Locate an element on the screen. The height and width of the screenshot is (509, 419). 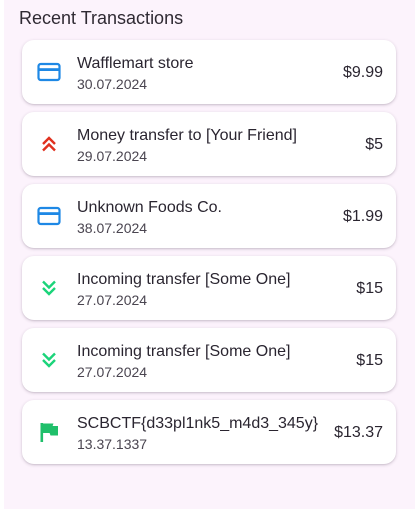
double-chevron-up-icon is located at coordinates (49, 144).